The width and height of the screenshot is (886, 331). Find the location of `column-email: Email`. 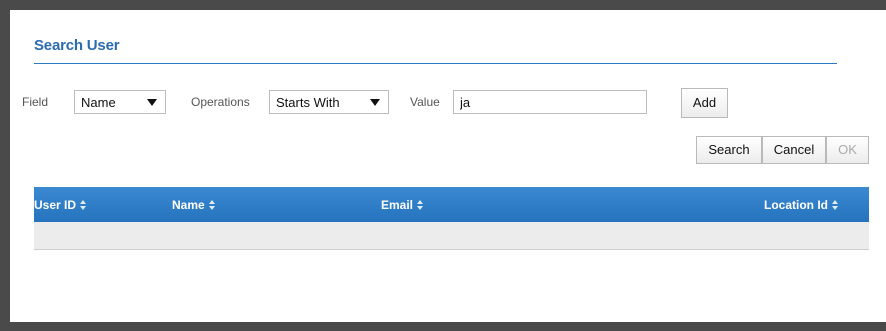

column-email: Email is located at coordinates (402, 205).